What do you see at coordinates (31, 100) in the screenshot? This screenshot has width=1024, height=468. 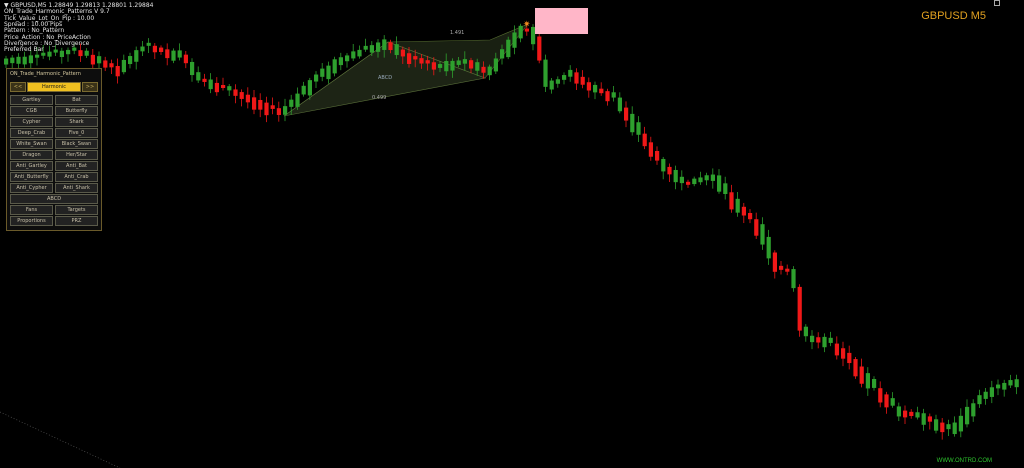 I see `pattern-button: Gartley` at bounding box center [31, 100].